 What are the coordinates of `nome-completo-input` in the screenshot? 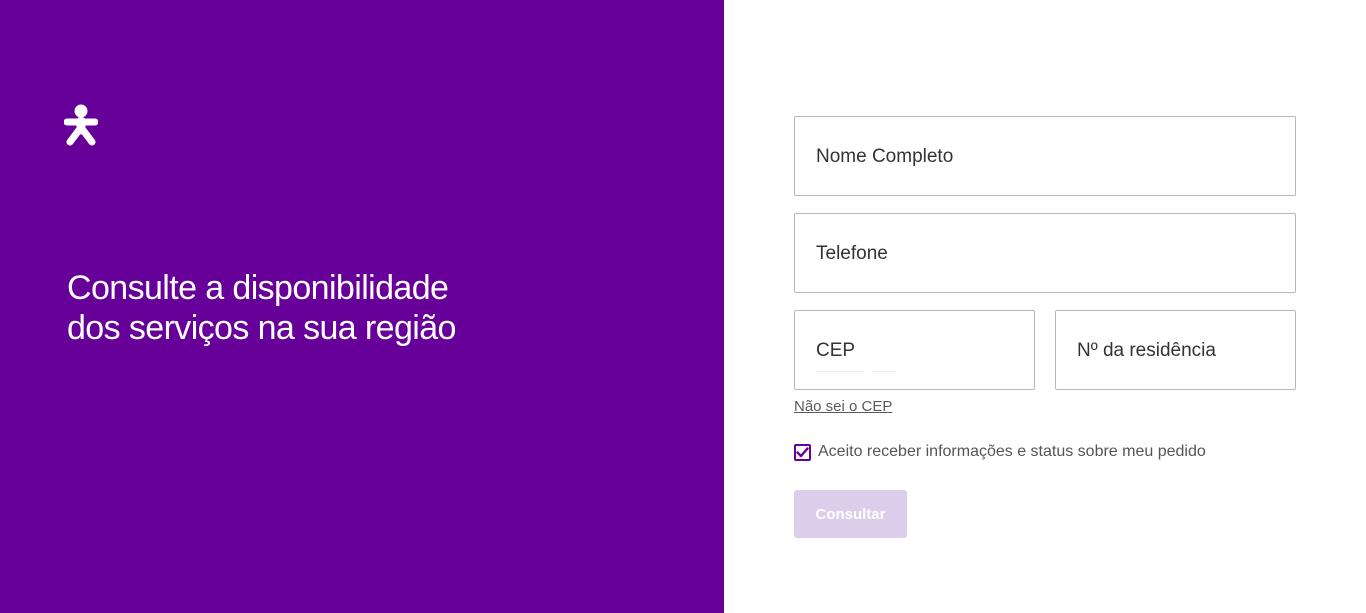 It's located at (1047, 157).